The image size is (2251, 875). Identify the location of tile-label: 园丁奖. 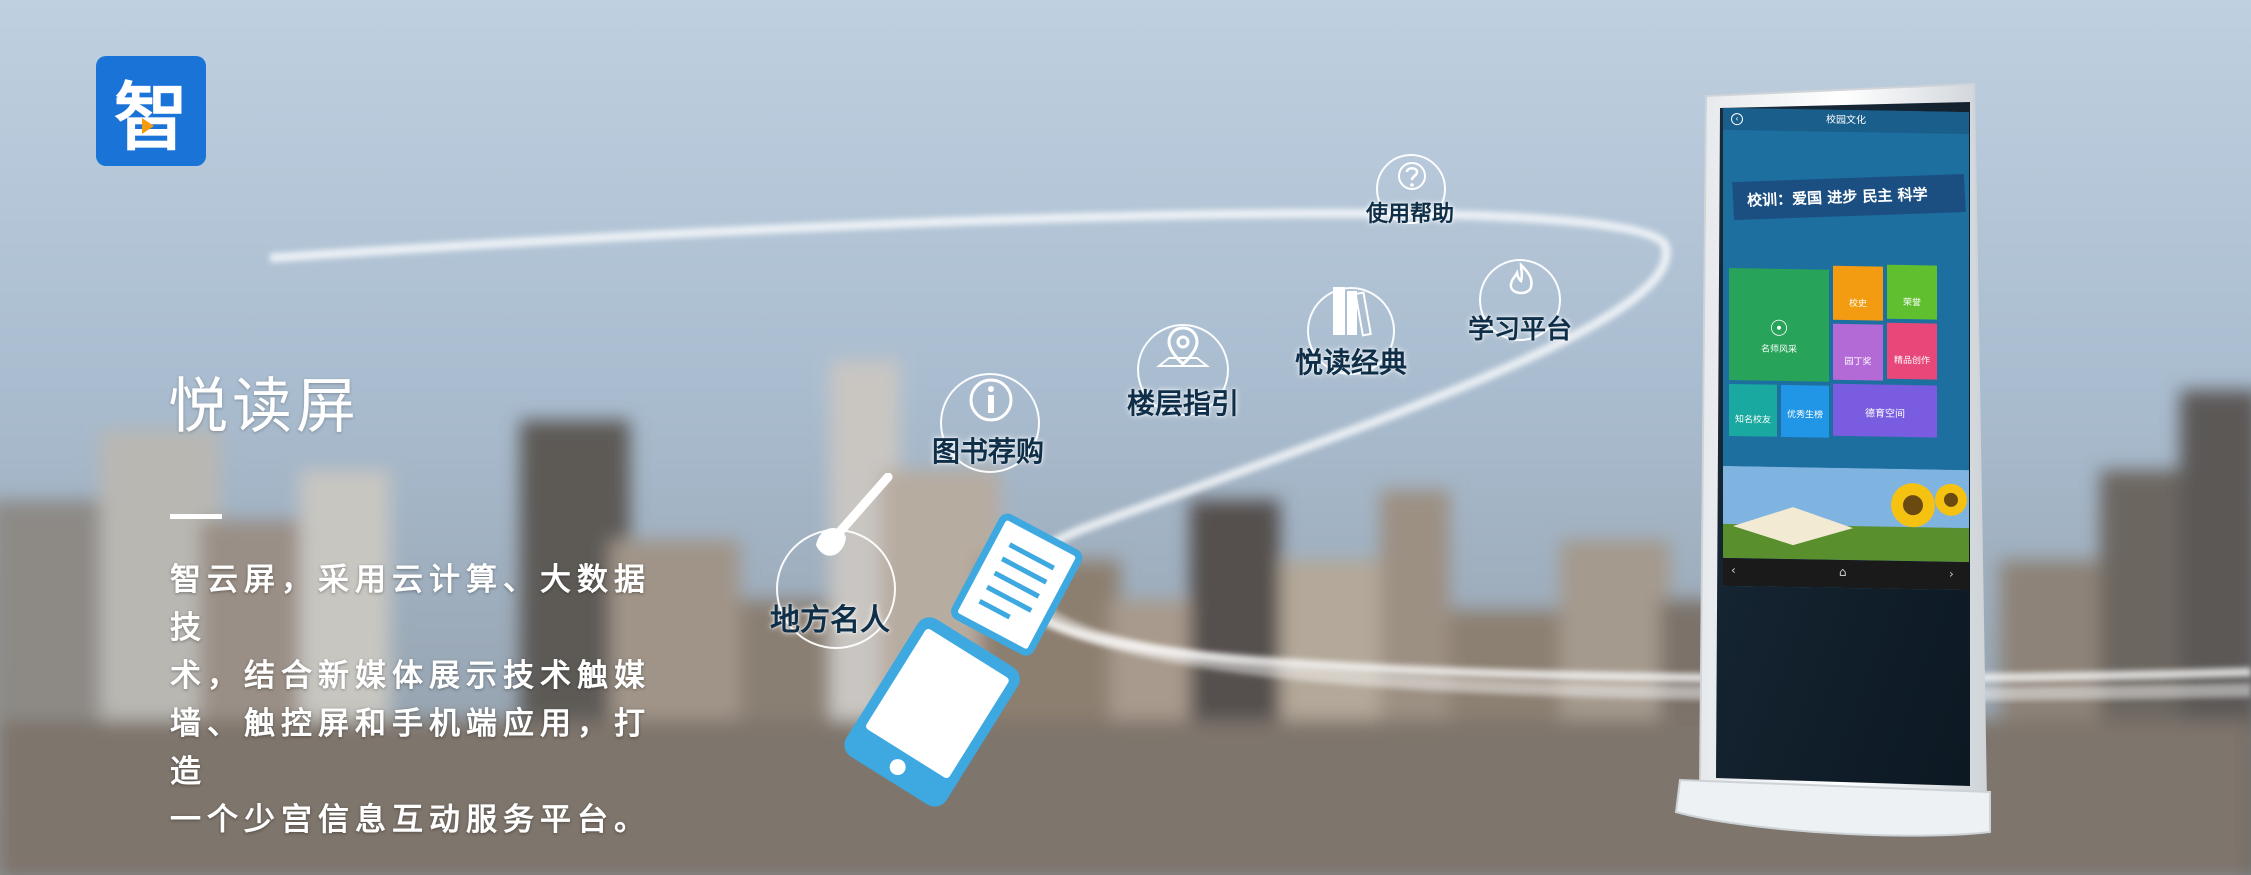
(1858, 362).